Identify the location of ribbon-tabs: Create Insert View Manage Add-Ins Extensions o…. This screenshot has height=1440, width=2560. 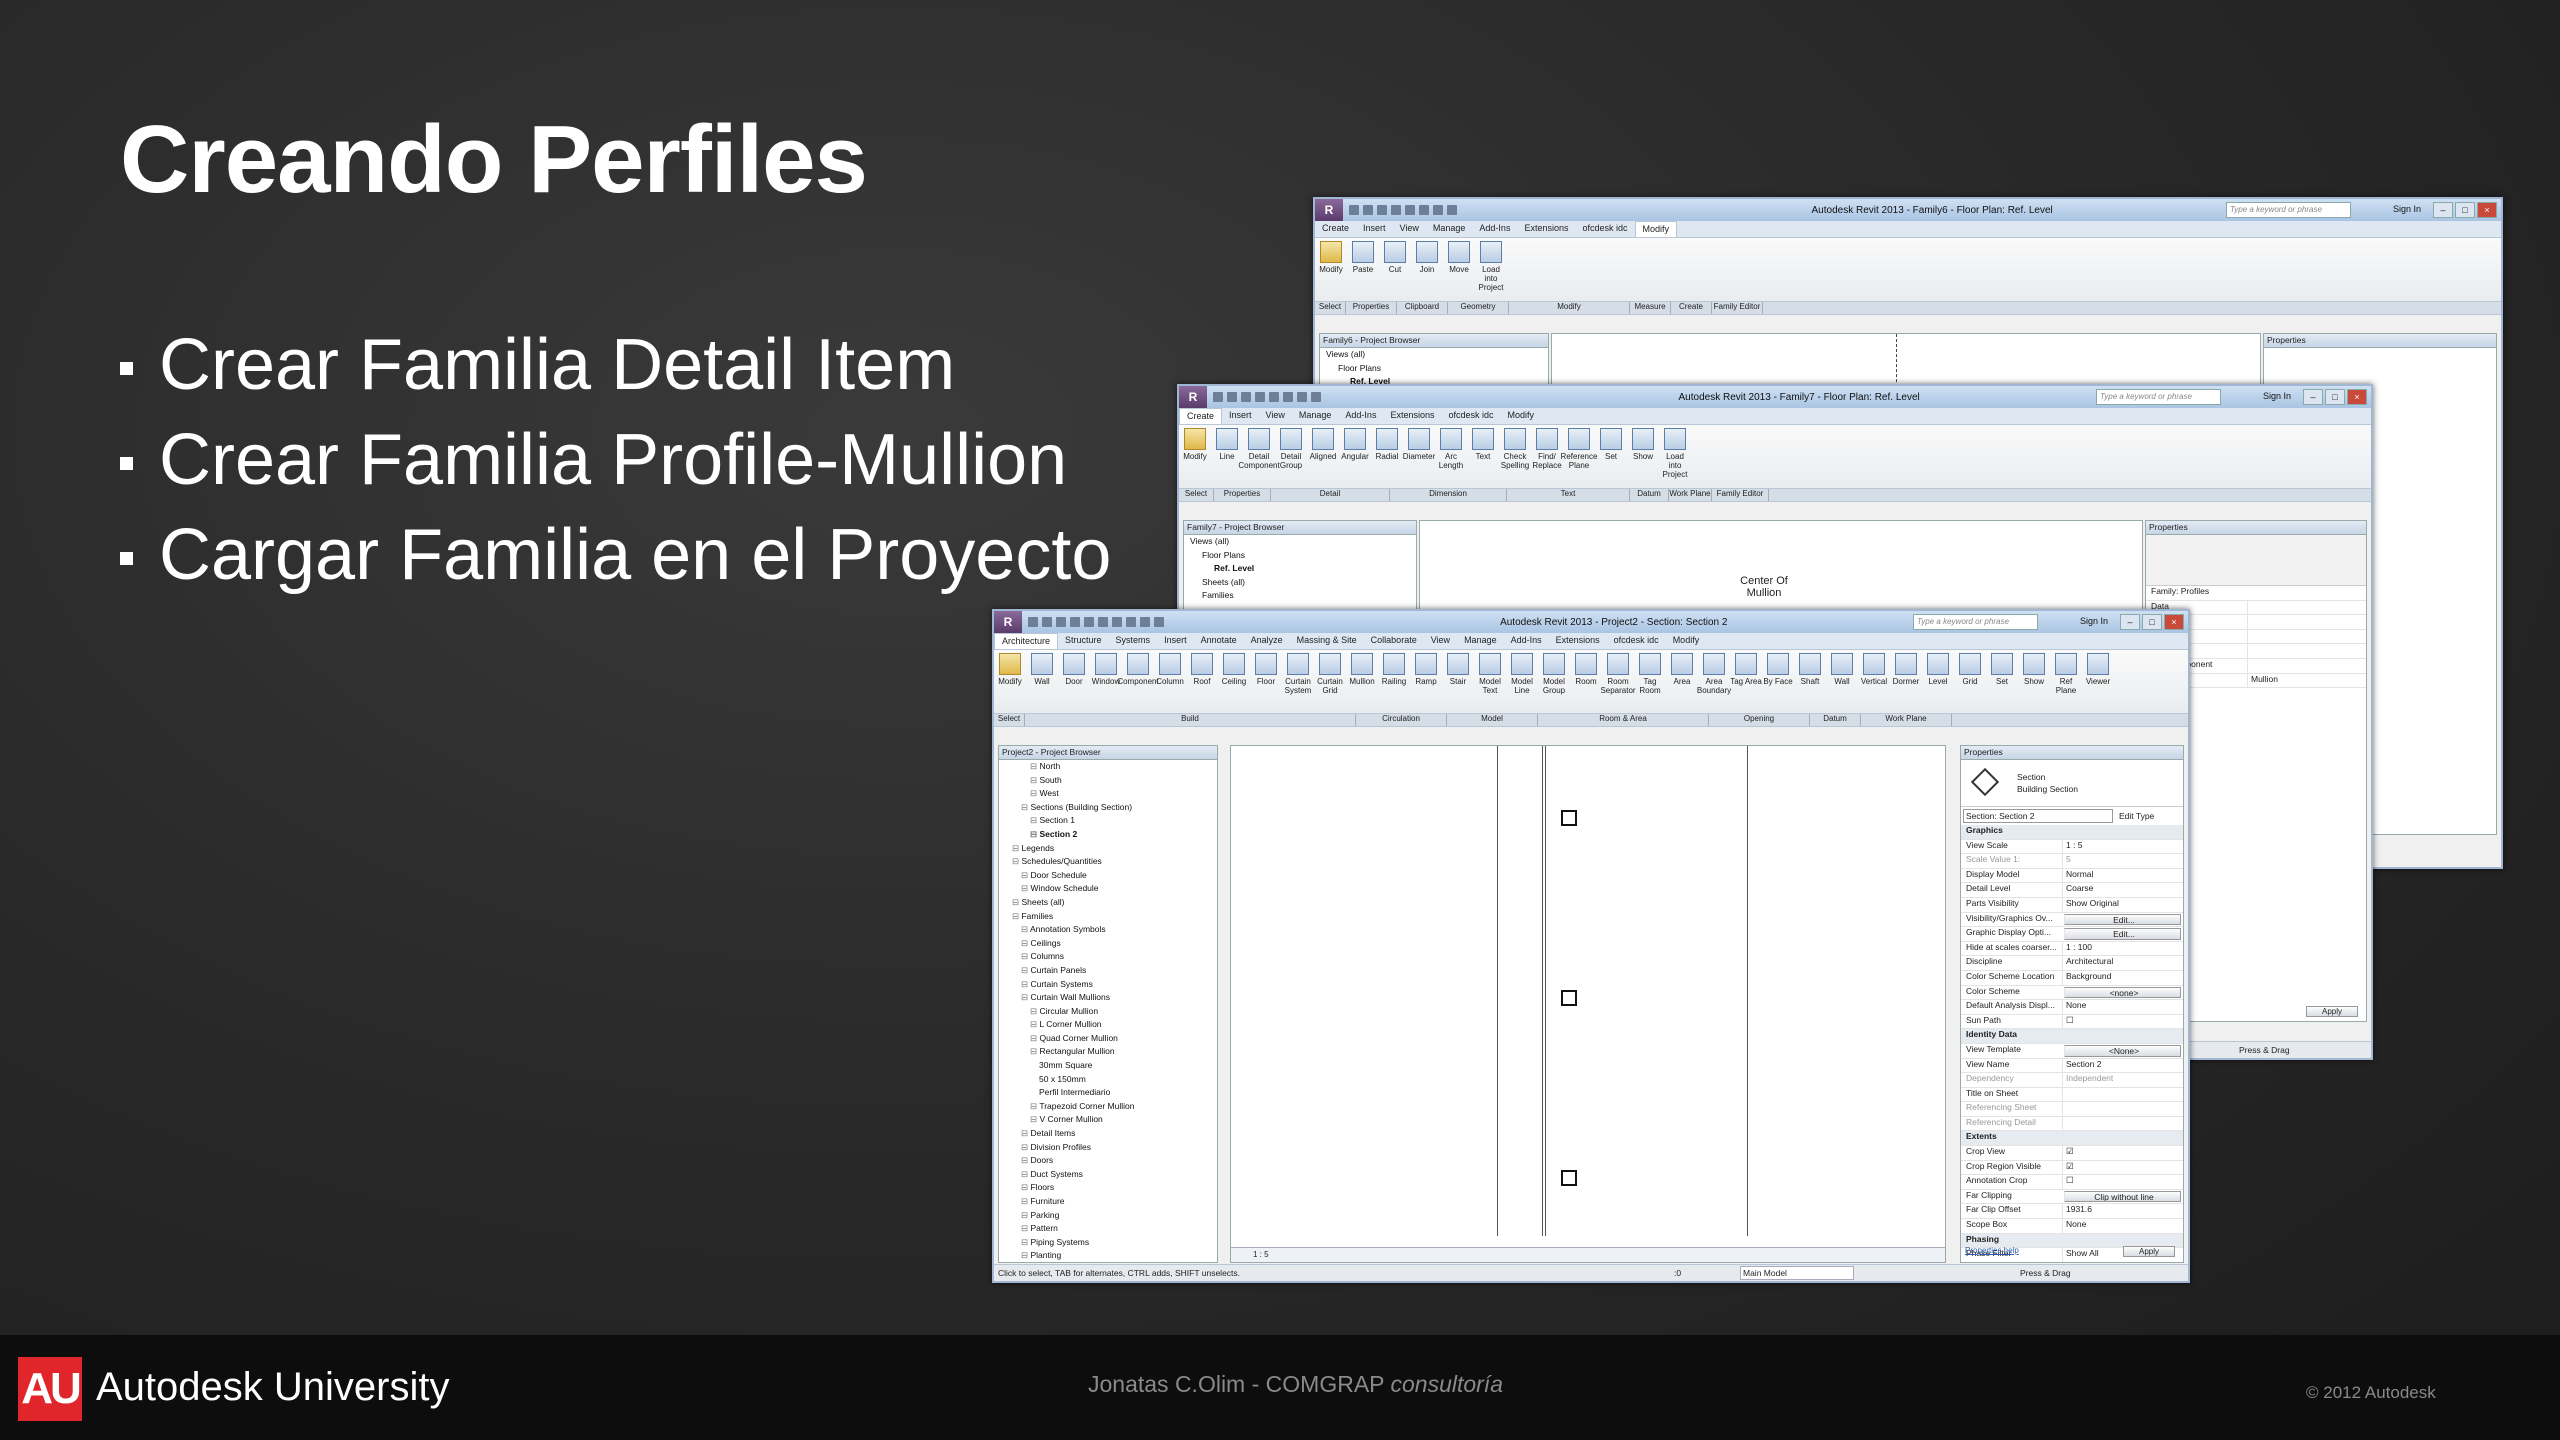
(1775, 416).